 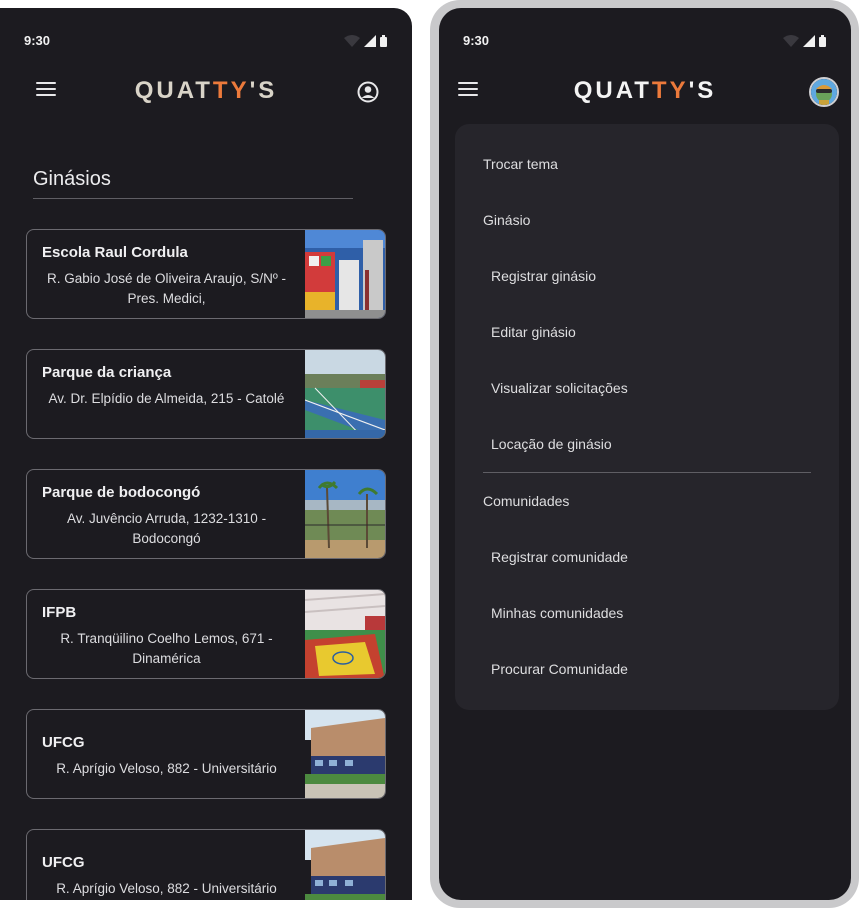 I want to click on avatar-icon, so click(x=824, y=92).